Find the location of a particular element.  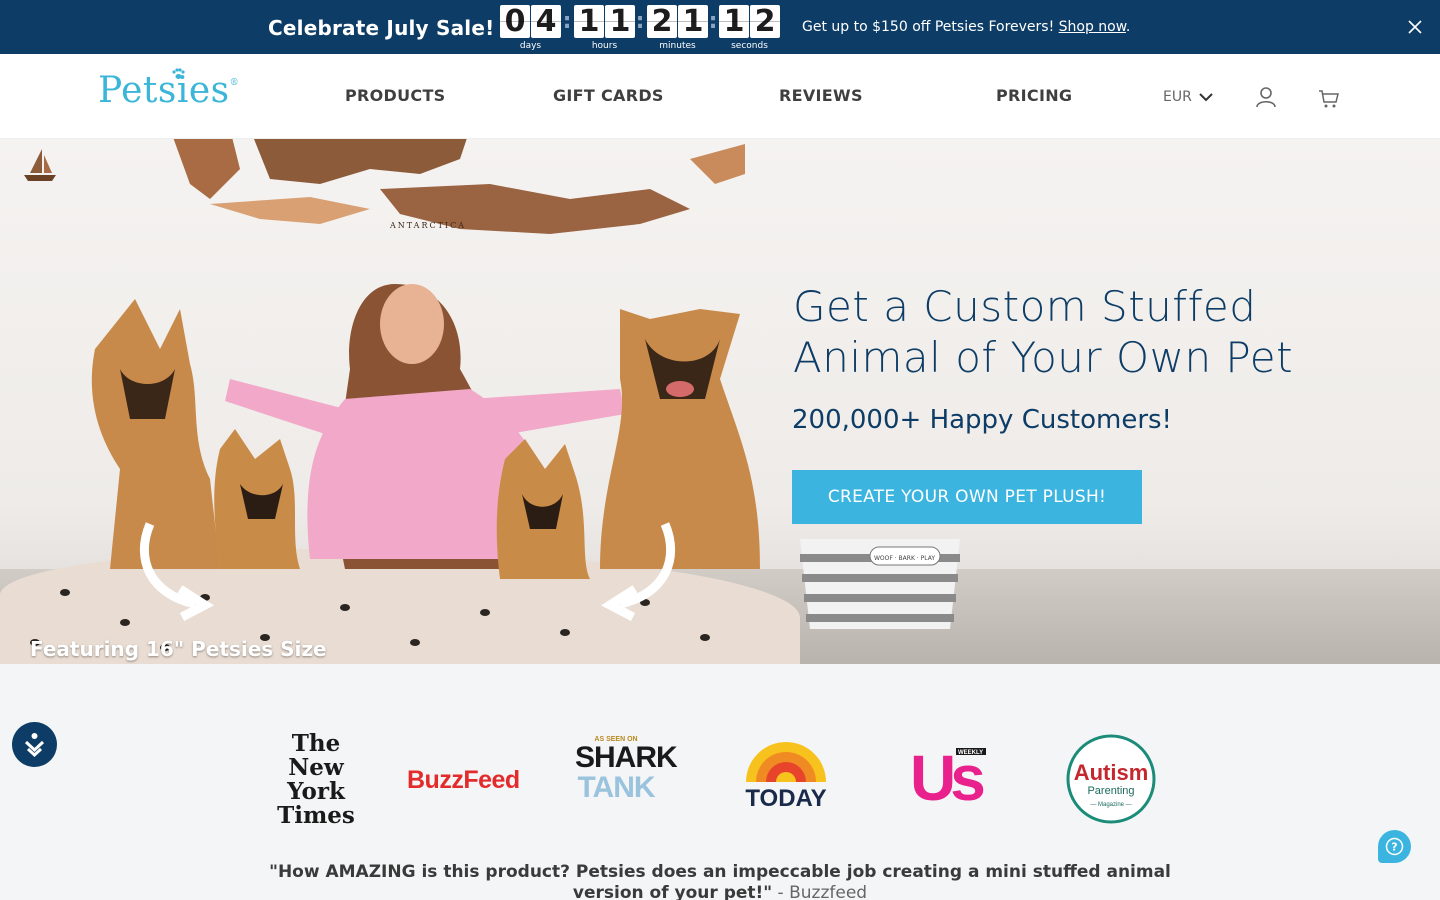

svg-text: WEEKLY is located at coordinates (970, 753).